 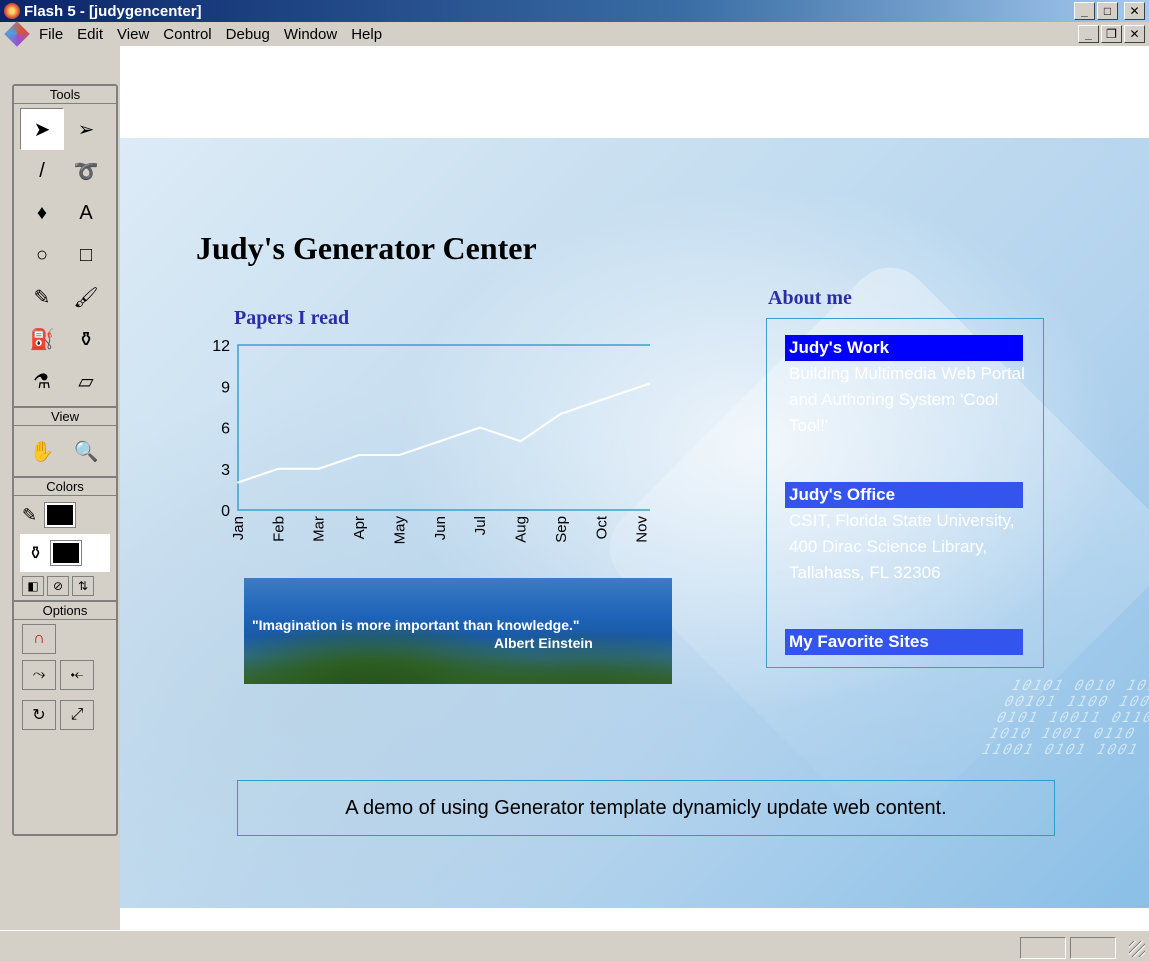 I want to click on colors-section: Colors ✎ ⚱ ◧ ⊘ ⇅, so click(x=65, y=540).